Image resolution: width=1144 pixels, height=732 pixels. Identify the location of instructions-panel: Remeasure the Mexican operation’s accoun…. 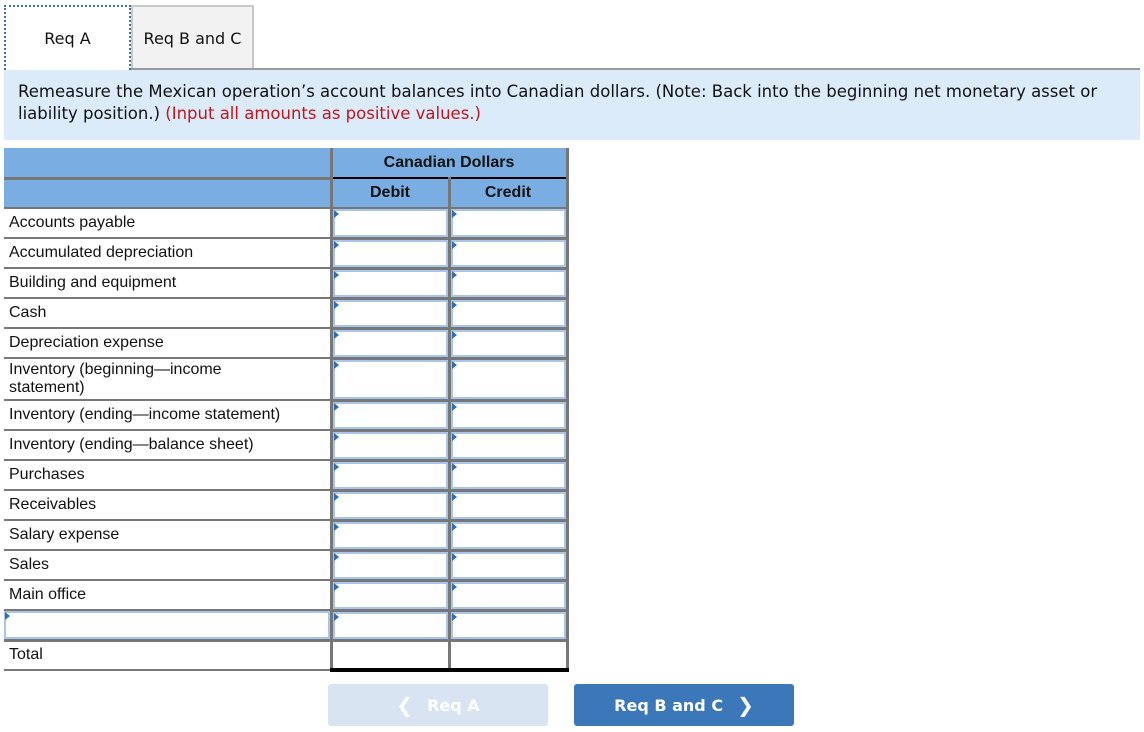
(572, 105).